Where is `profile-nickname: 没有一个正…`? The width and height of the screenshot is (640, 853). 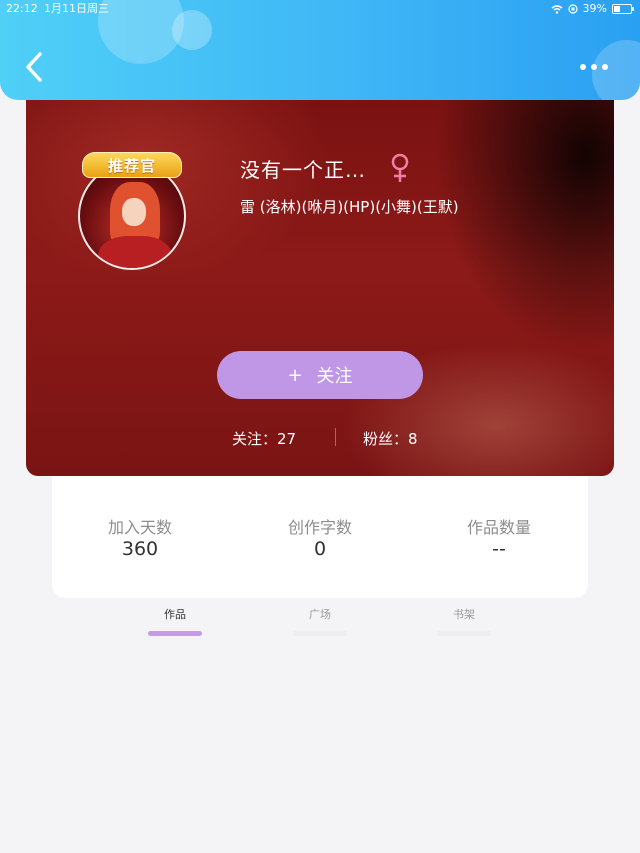 profile-nickname: 没有一个正… is located at coordinates (303, 170).